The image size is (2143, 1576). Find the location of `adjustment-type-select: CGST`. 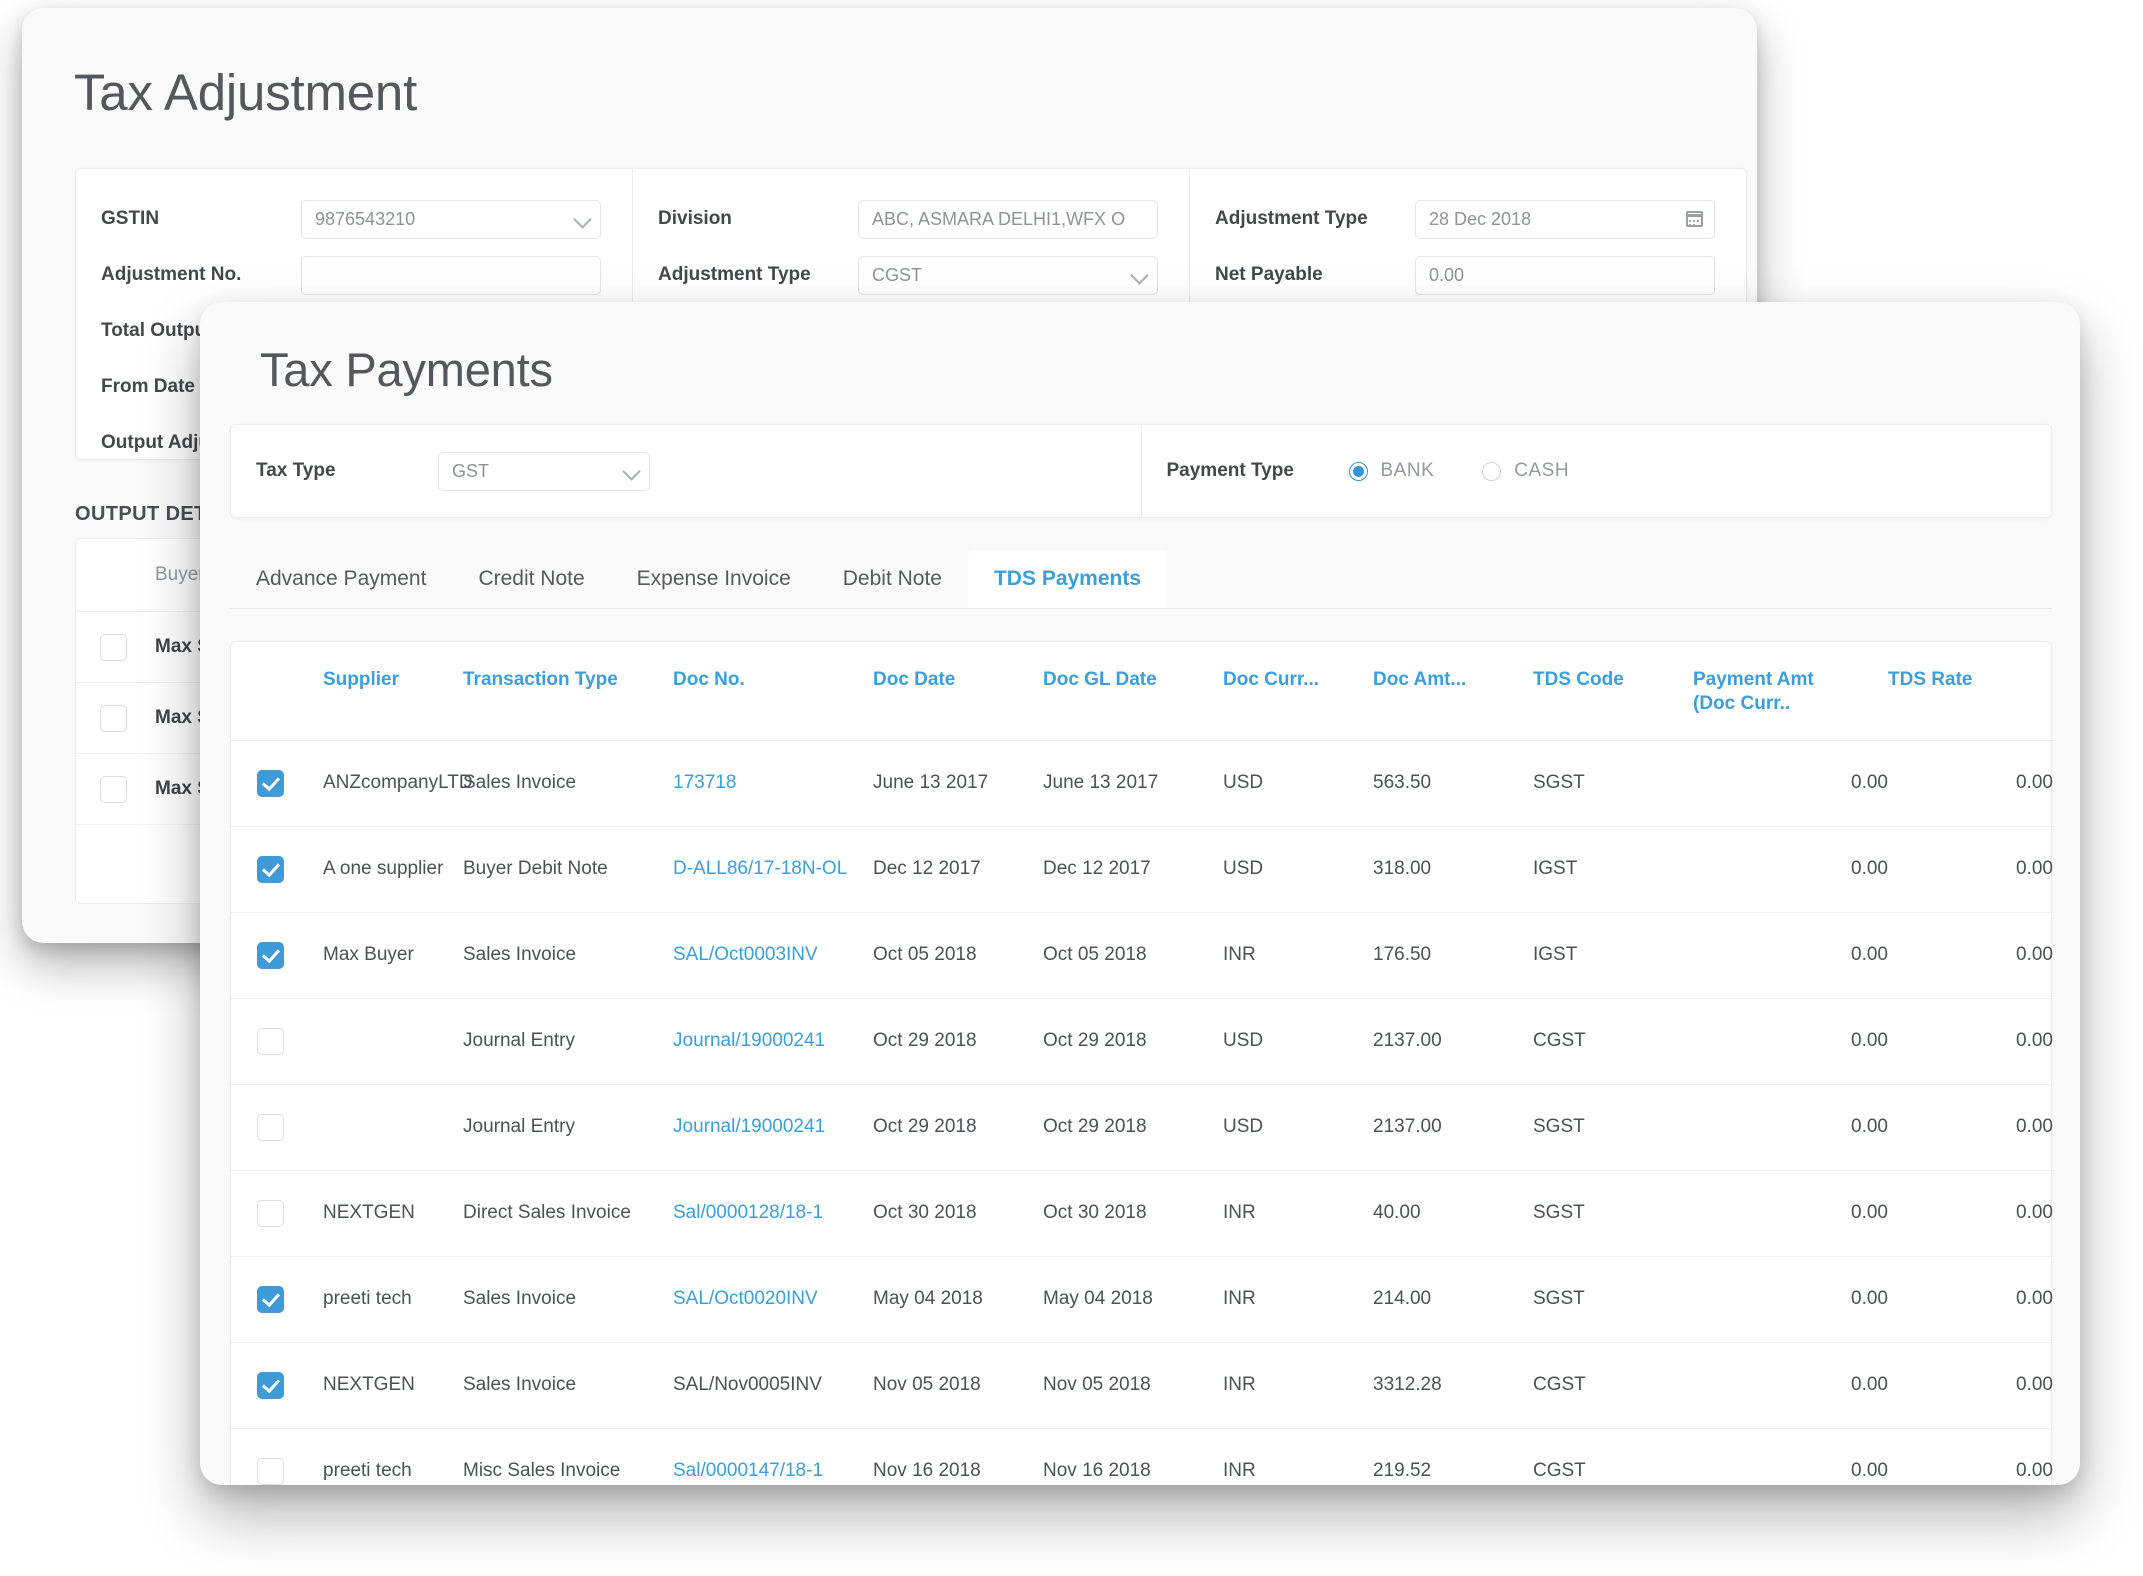

adjustment-type-select: CGST is located at coordinates (1008, 275).